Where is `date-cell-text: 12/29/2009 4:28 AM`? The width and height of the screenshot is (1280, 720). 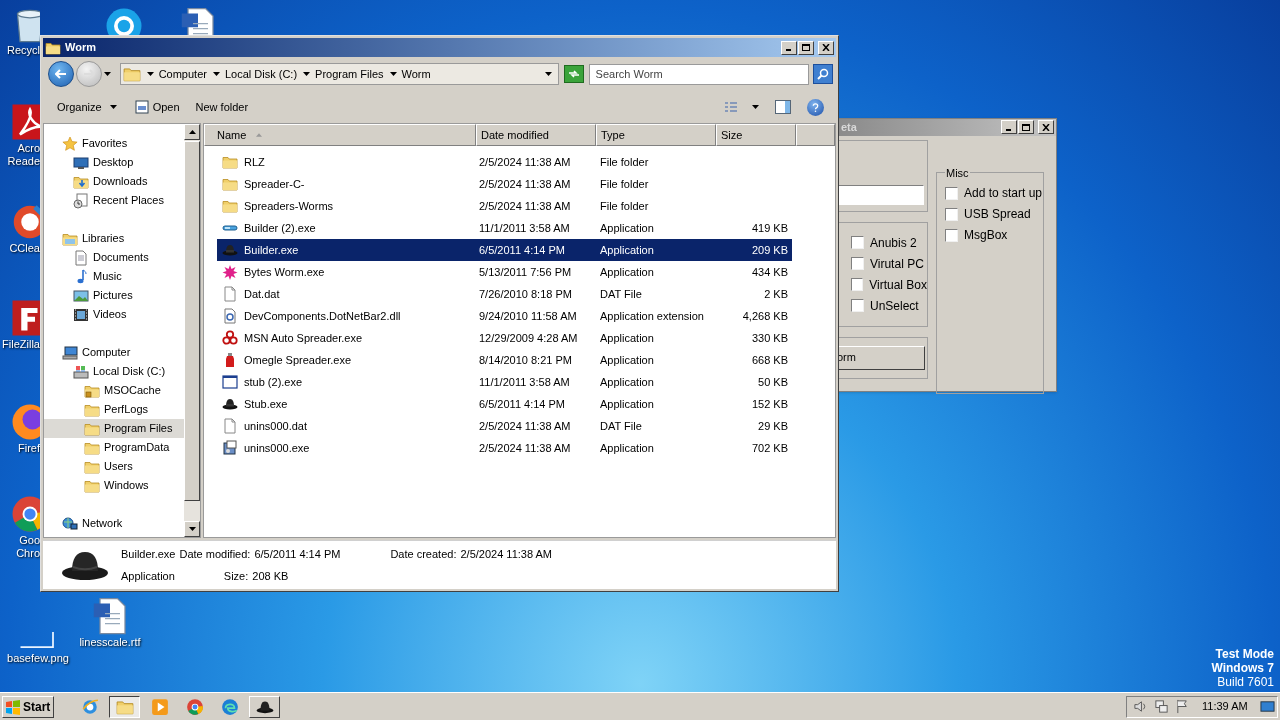
date-cell-text: 12/29/2009 4:28 AM is located at coordinates (528, 338).